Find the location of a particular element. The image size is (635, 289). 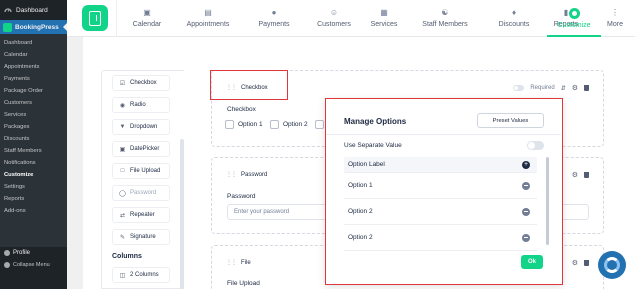

option-row: Option 2 is located at coordinates (440, 212).